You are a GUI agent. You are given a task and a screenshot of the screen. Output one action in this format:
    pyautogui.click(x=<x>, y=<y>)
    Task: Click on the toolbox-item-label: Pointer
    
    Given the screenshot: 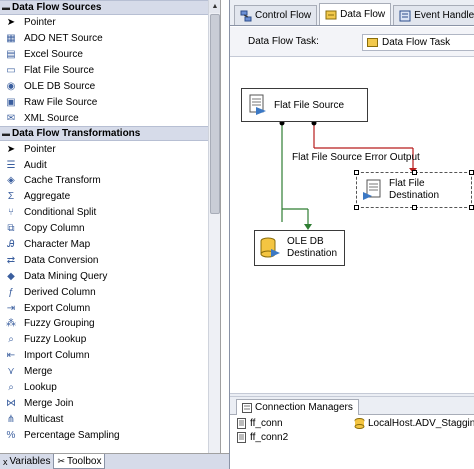 What is the action you would take?
    pyautogui.click(x=40, y=23)
    